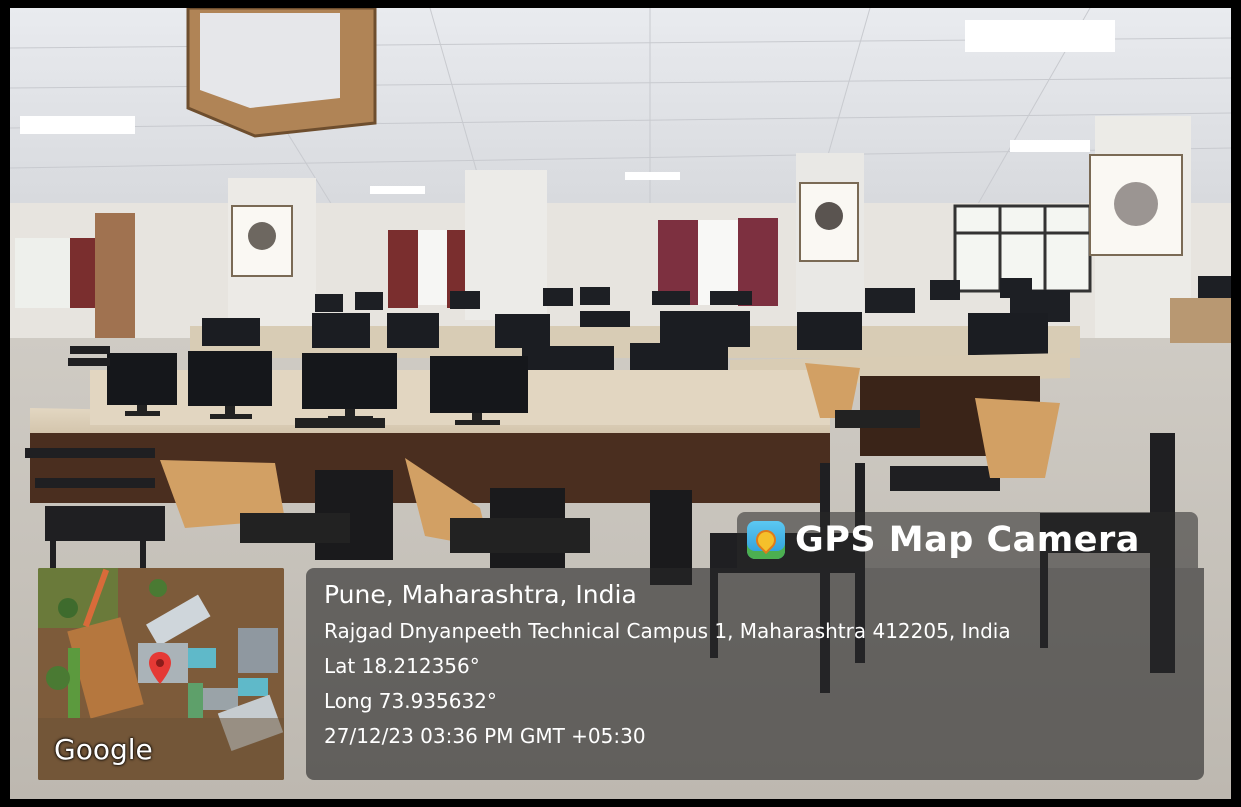 This screenshot has width=1241, height=807. What do you see at coordinates (485, 736) in the screenshot?
I see `datetime: 27/12/23 03:36 PM GMT +05:30` at bounding box center [485, 736].